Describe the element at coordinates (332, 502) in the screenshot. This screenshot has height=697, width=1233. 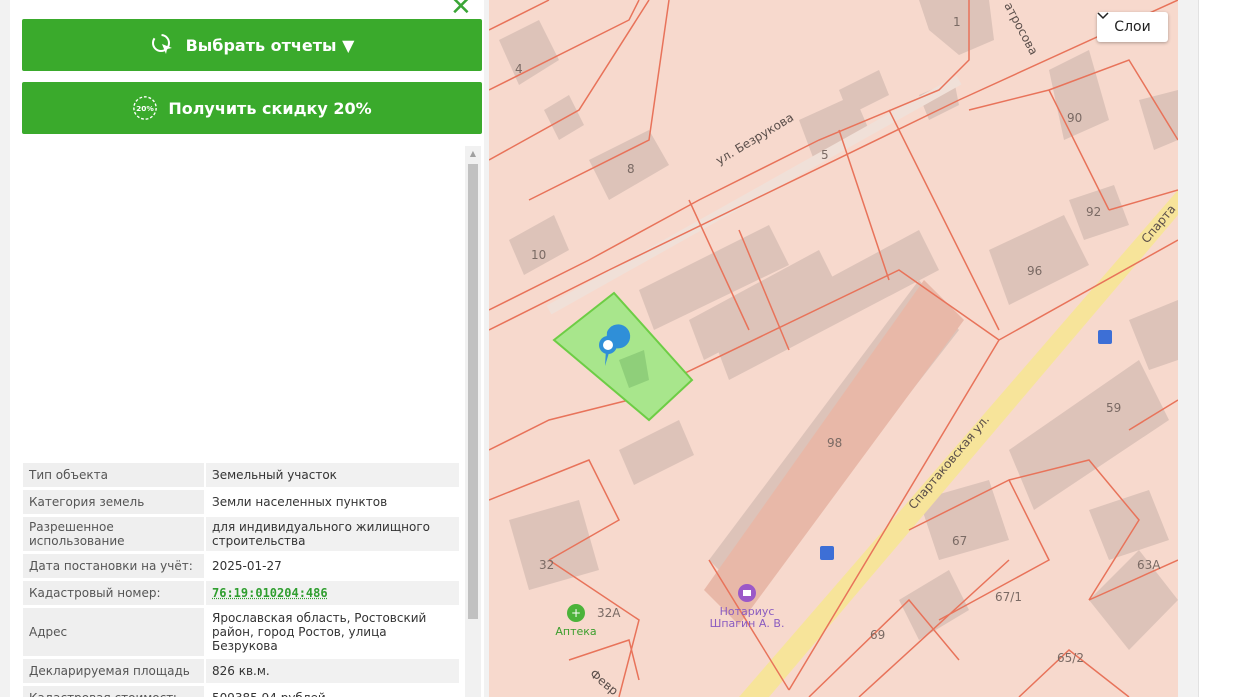
I see `info-value: Земли населенных пунктов` at that location.